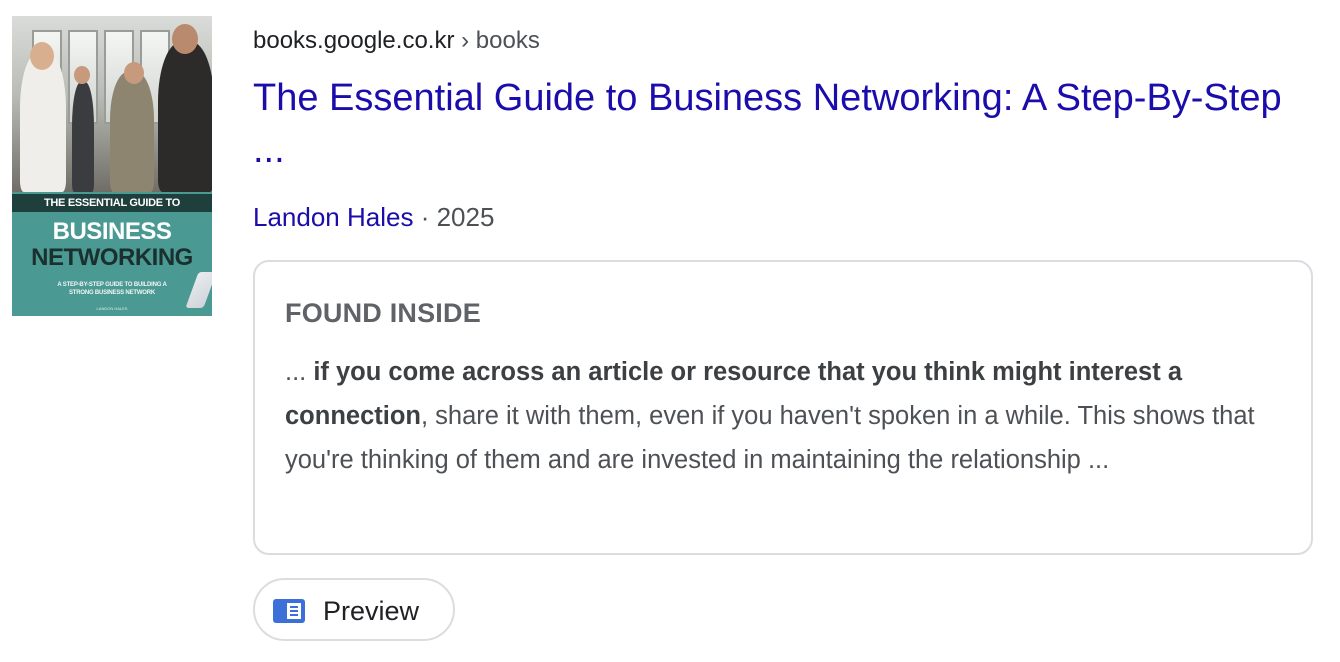  What do you see at coordinates (333, 217) in the screenshot?
I see `author-link: Landon Hales` at bounding box center [333, 217].